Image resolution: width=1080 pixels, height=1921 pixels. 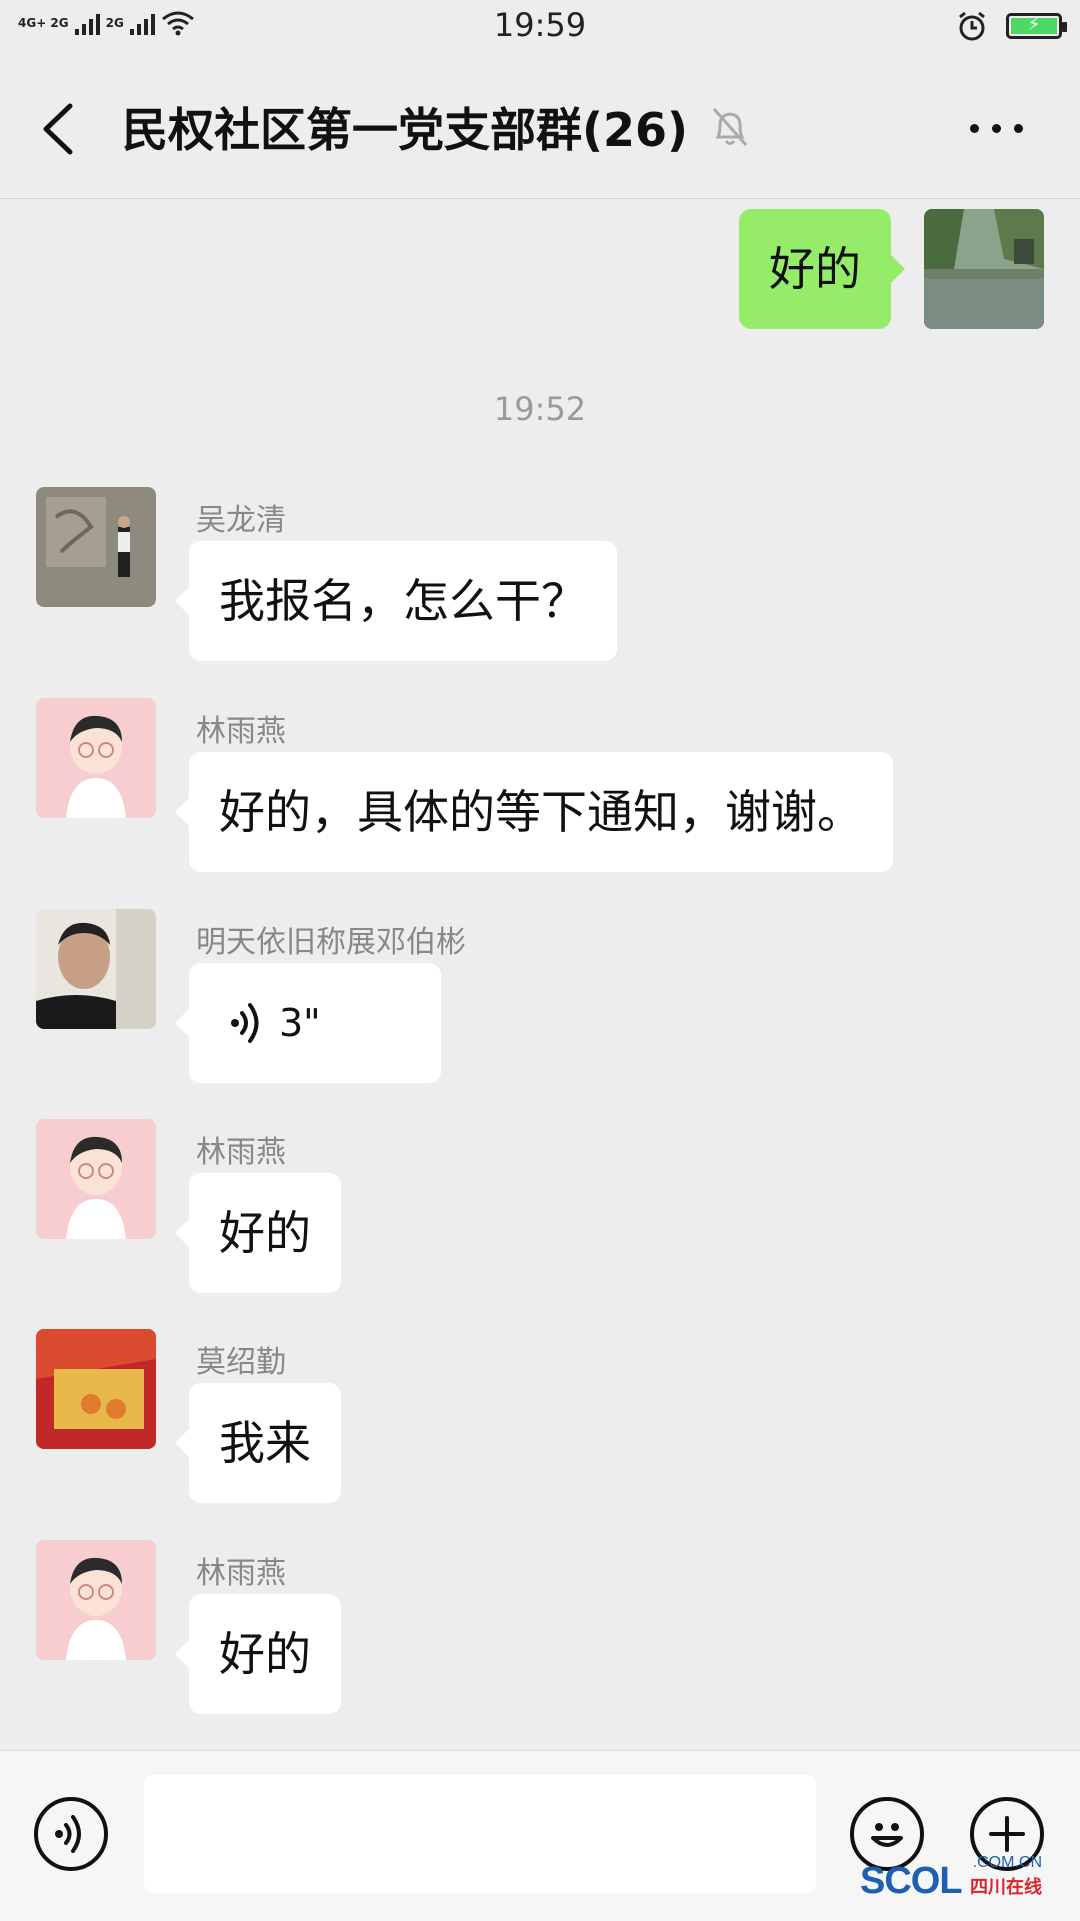 I want to click on message-timestamp: 19:52, so click(x=540, y=409).